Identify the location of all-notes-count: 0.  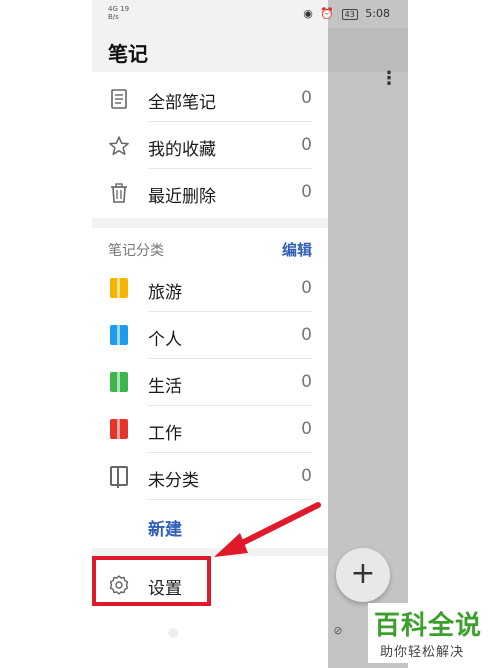
(306, 98).